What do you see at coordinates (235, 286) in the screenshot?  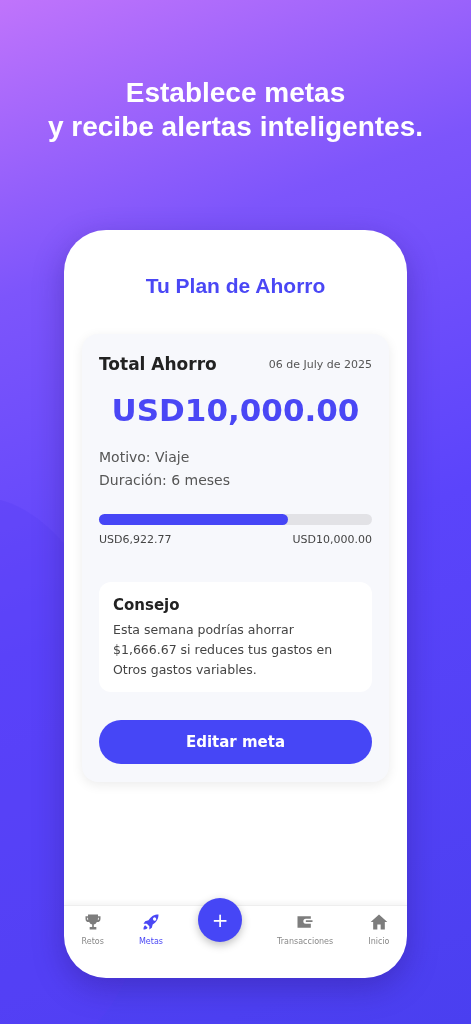 I see `screen-title: Tu Plan de Ahorro` at bounding box center [235, 286].